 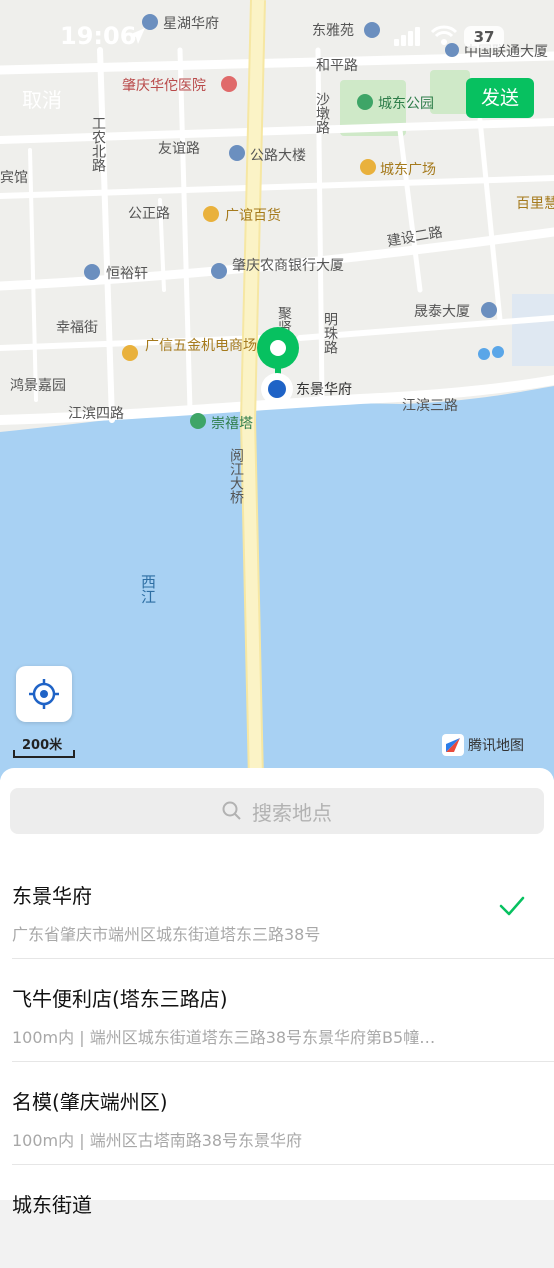 What do you see at coordinates (232, 424) in the screenshot?
I see `map-label-chongxi: 崇禧塔` at bounding box center [232, 424].